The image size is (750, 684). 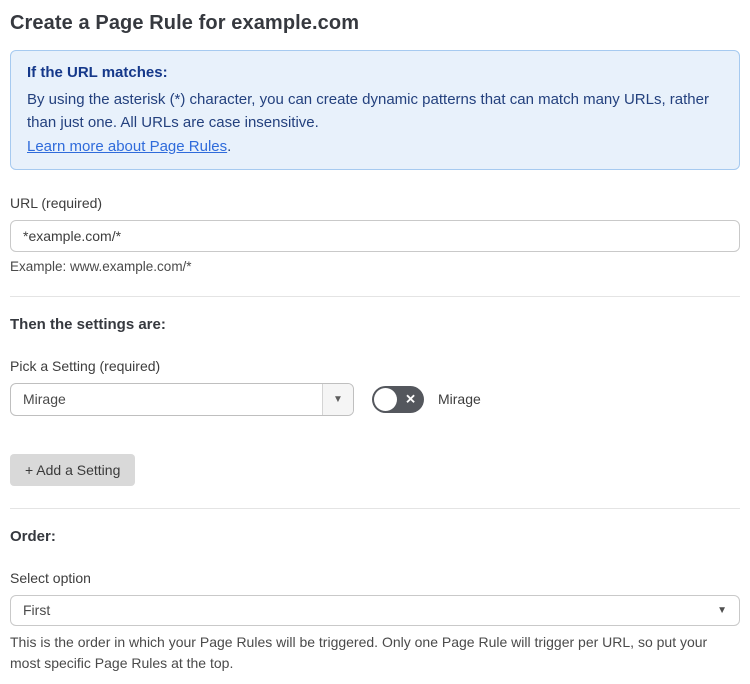 I want to click on setting-select-value: Mirage, so click(x=44, y=399).